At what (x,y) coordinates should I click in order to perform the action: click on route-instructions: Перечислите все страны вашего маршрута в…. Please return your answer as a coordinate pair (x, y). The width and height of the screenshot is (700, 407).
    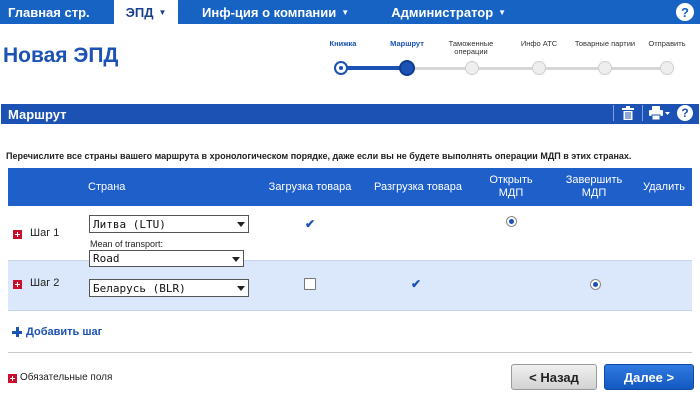
    Looking at the image, I should click on (319, 156).